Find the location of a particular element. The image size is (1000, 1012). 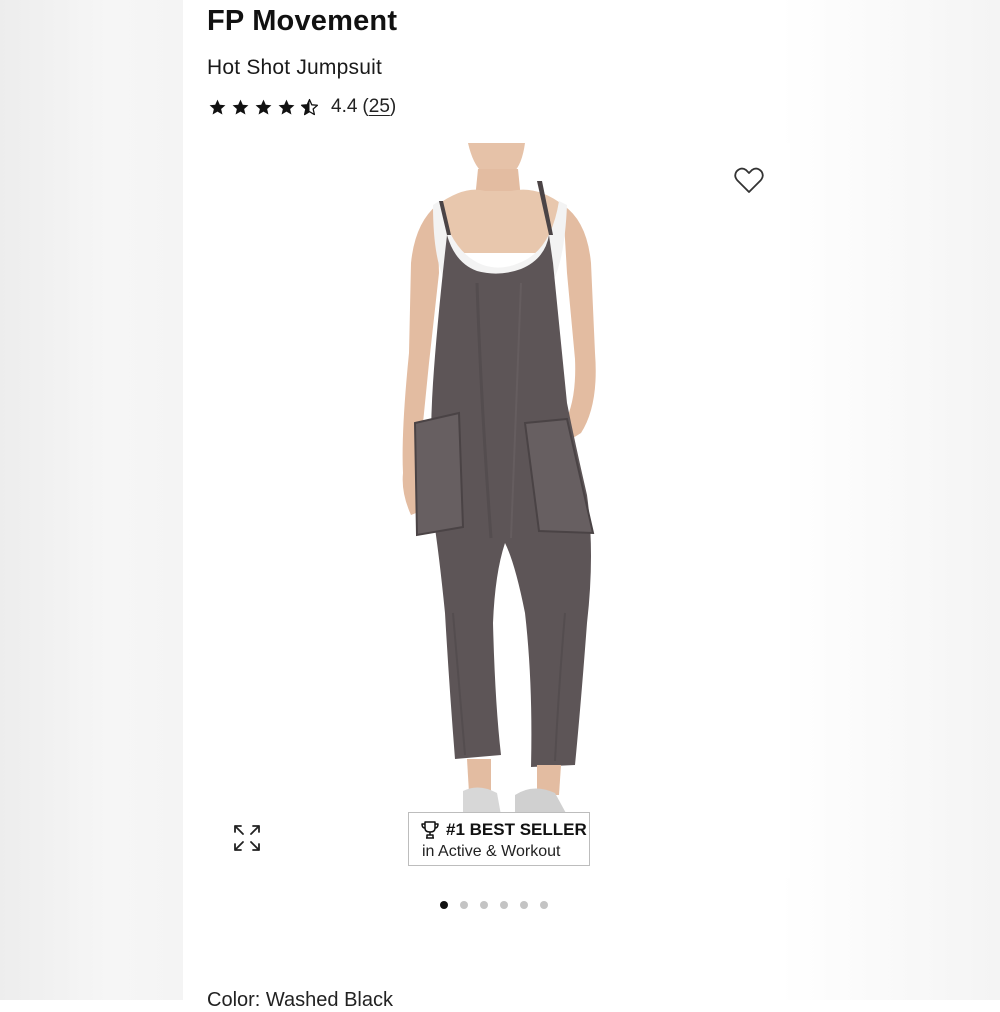

badge-title: #1 BEST SELLER is located at coordinates (516, 829).